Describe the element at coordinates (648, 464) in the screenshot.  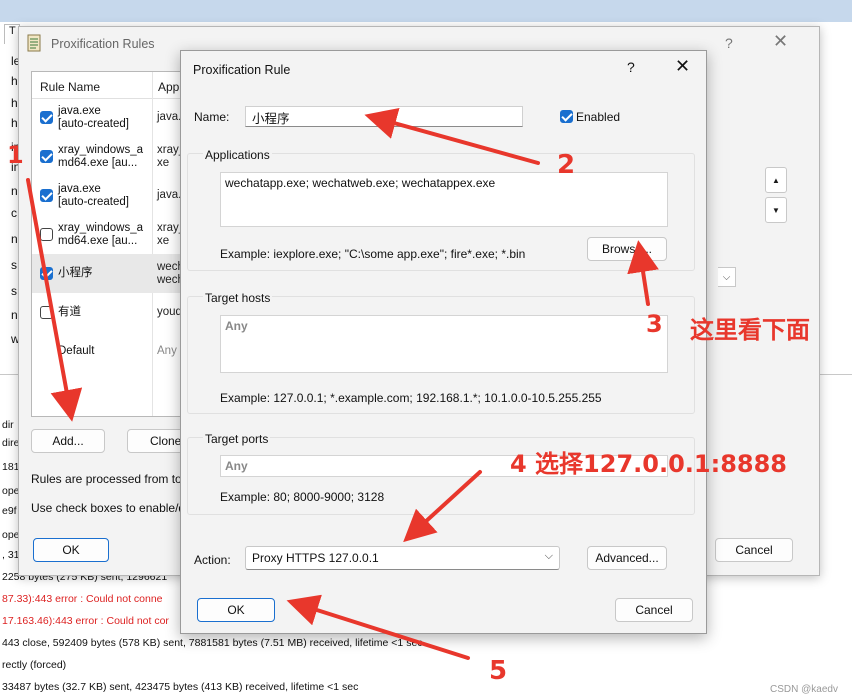
I see `annotation-step-4: 4 选择127.0.0.1:8888` at that location.